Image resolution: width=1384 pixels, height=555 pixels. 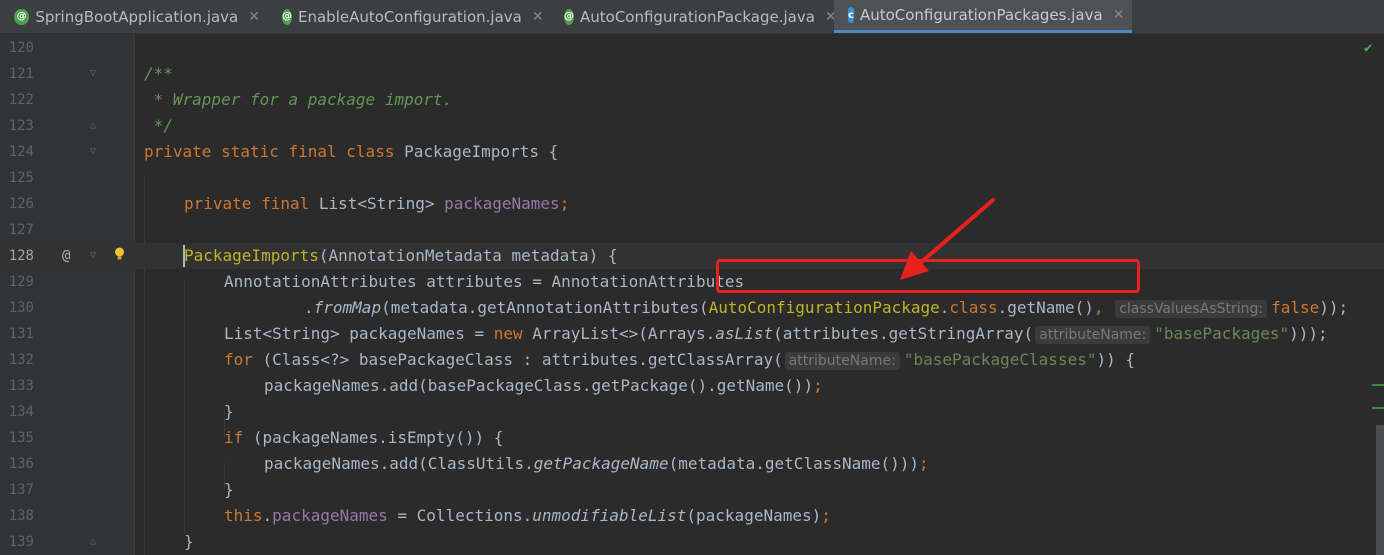 I want to click on annotation-arrow-icon, so click(x=947, y=239).